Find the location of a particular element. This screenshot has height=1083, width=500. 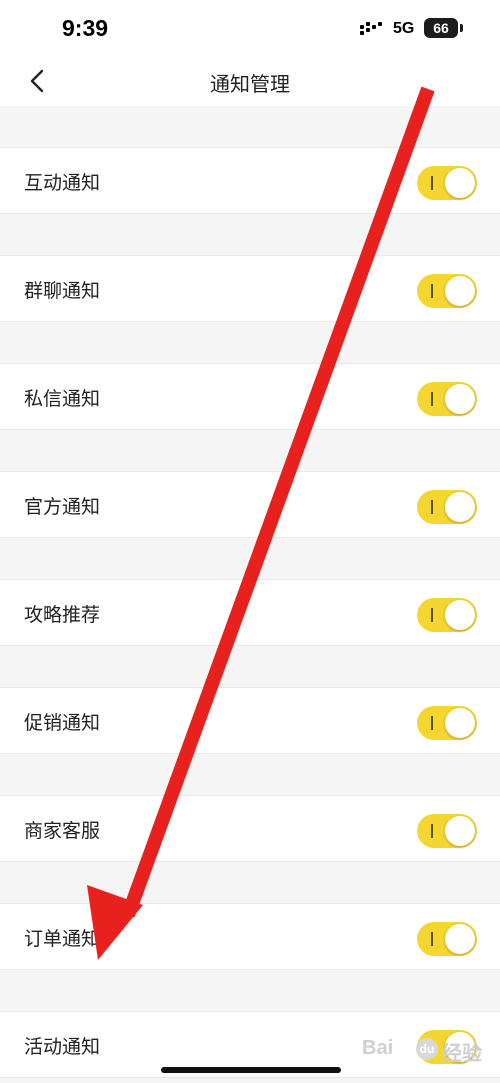

setting-label: 促销通知 is located at coordinates (62, 723).